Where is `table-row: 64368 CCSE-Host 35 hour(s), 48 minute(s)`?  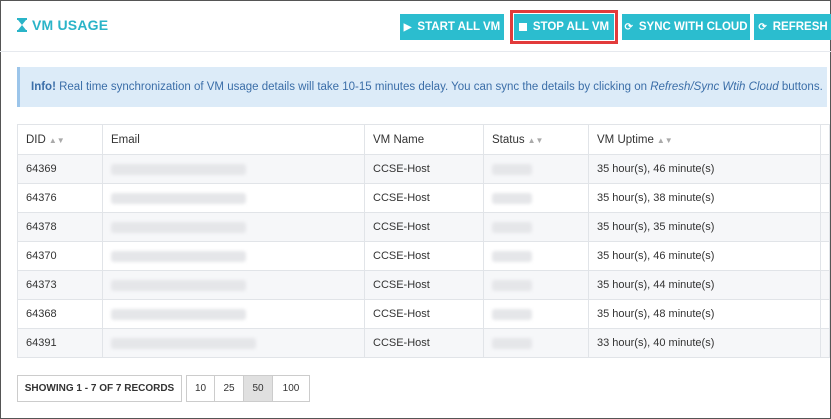 table-row: 64368 CCSE-Host 35 hour(s), 48 minute(s) is located at coordinates (423, 314).